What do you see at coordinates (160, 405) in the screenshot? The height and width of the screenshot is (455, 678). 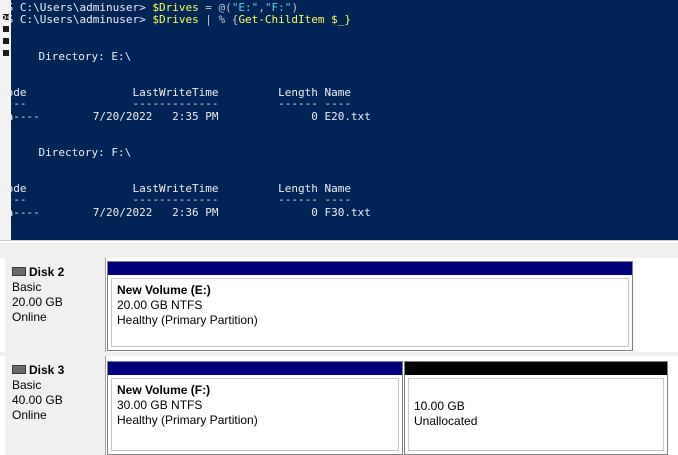 I see `volume-detail: 30.00 GB NTFS` at bounding box center [160, 405].